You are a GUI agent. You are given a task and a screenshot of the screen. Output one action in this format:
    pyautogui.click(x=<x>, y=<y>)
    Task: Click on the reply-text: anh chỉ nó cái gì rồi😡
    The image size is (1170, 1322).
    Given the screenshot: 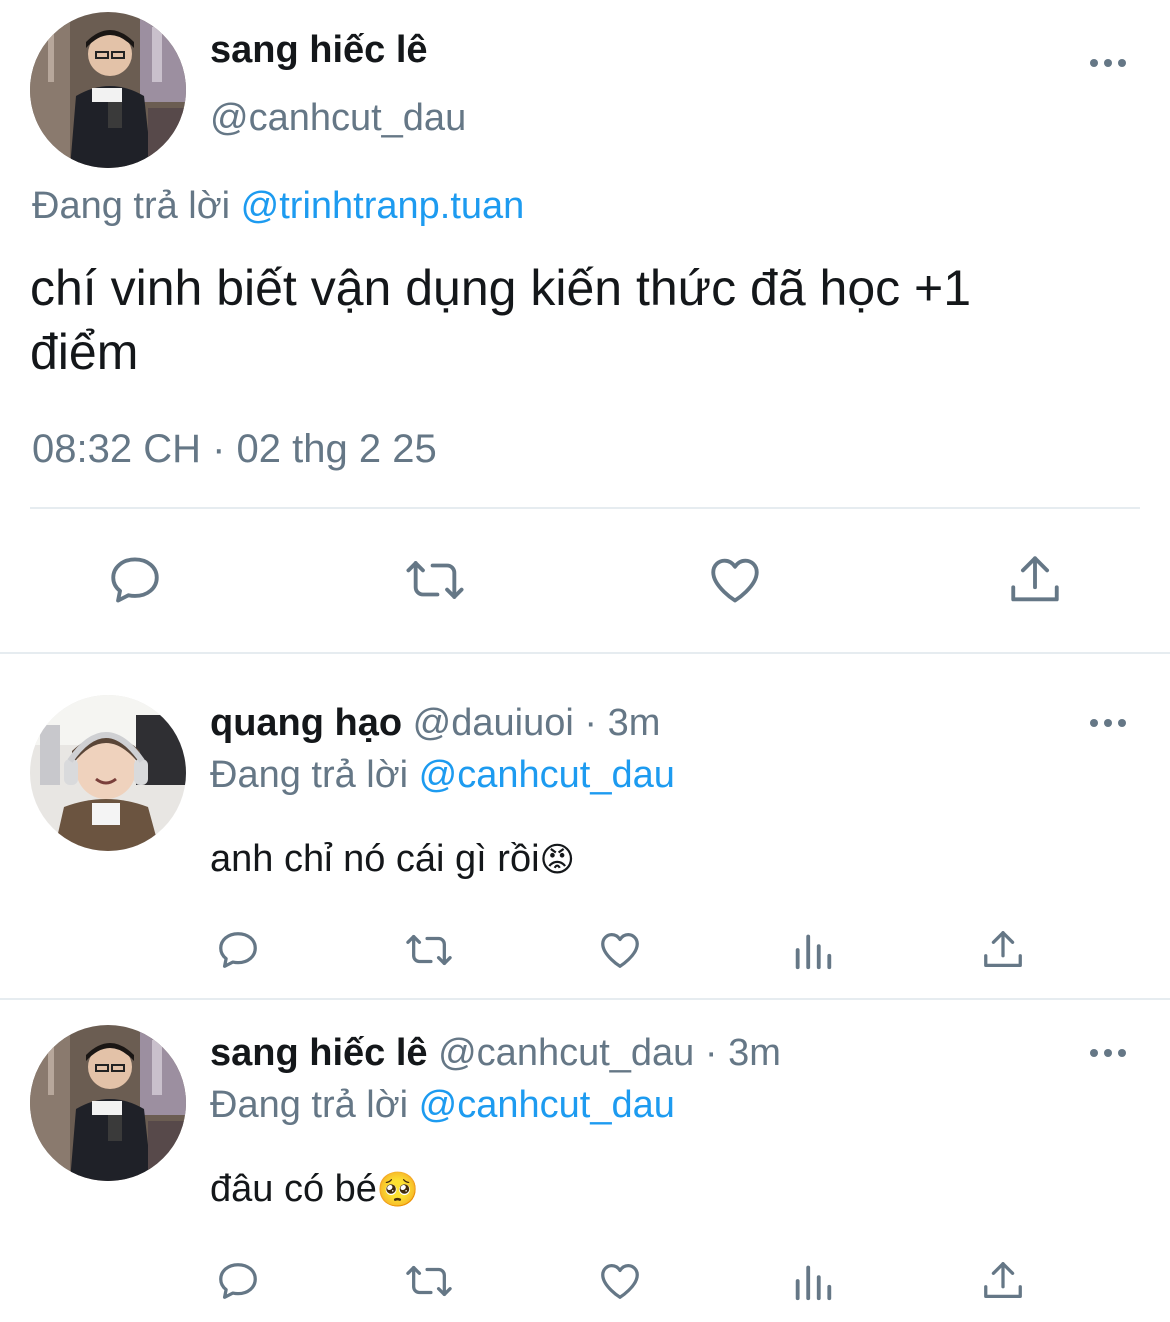 What is the action you would take?
    pyautogui.click(x=392, y=859)
    